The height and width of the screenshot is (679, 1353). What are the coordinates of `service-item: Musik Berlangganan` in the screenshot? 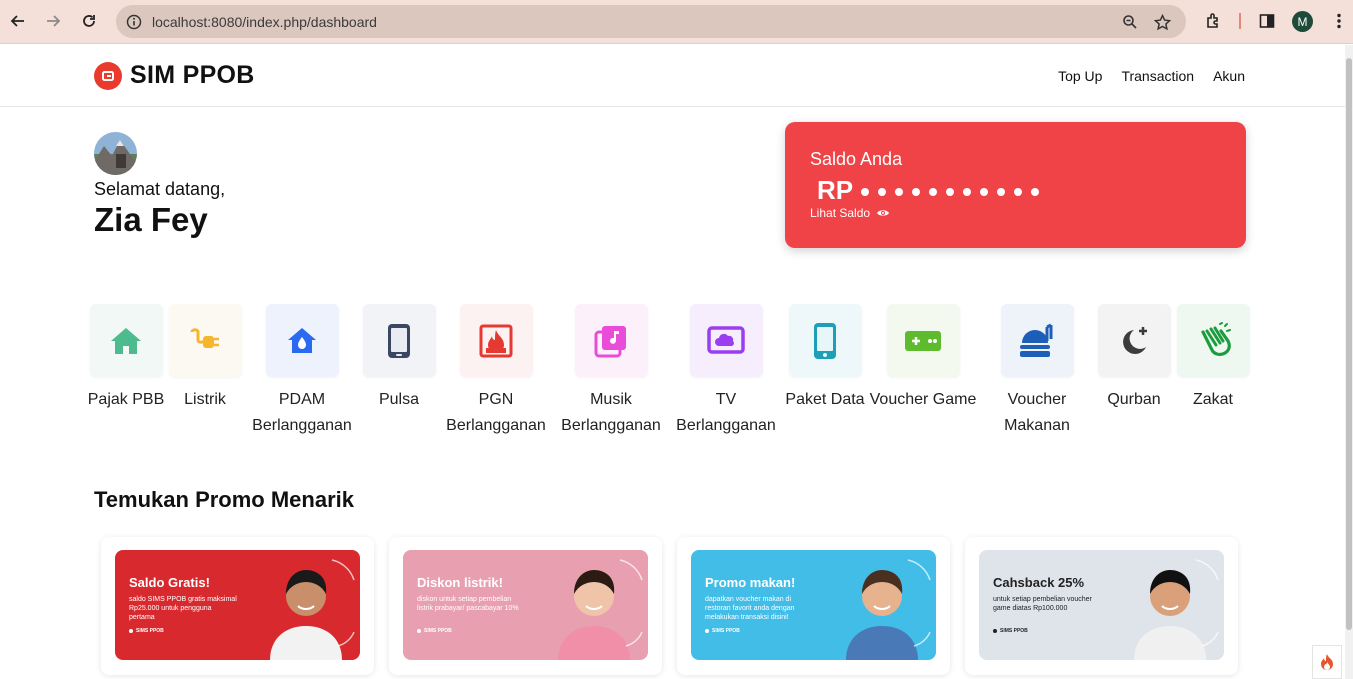 It's located at (611, 371).